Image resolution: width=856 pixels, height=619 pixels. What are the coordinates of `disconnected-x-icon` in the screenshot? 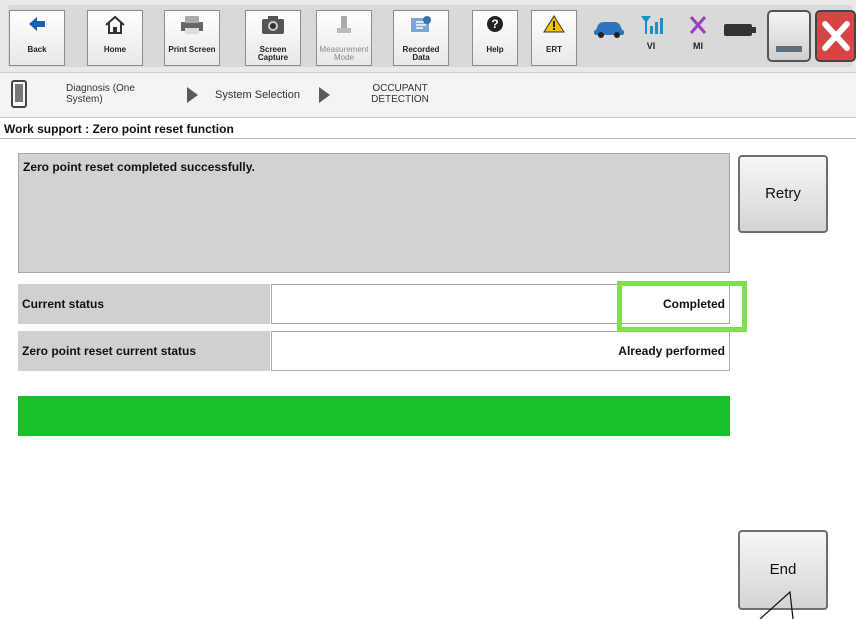 It's located at (698, 28).